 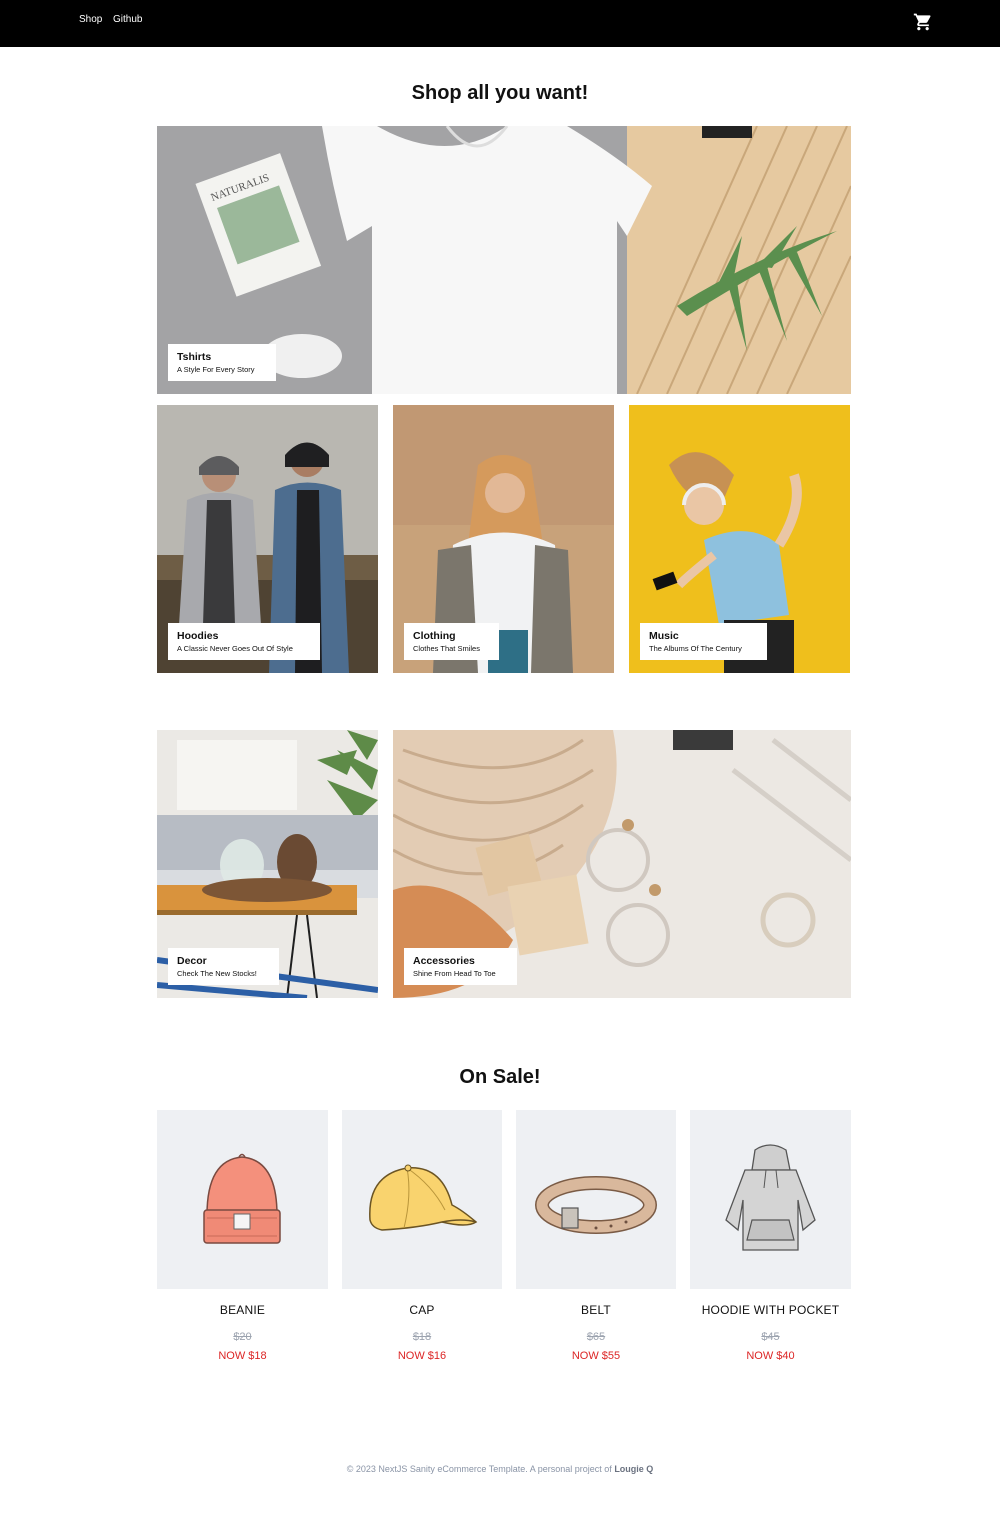 I want to click on product-name: HOODIE WITH POCKET, so click(x=770, y=1310).